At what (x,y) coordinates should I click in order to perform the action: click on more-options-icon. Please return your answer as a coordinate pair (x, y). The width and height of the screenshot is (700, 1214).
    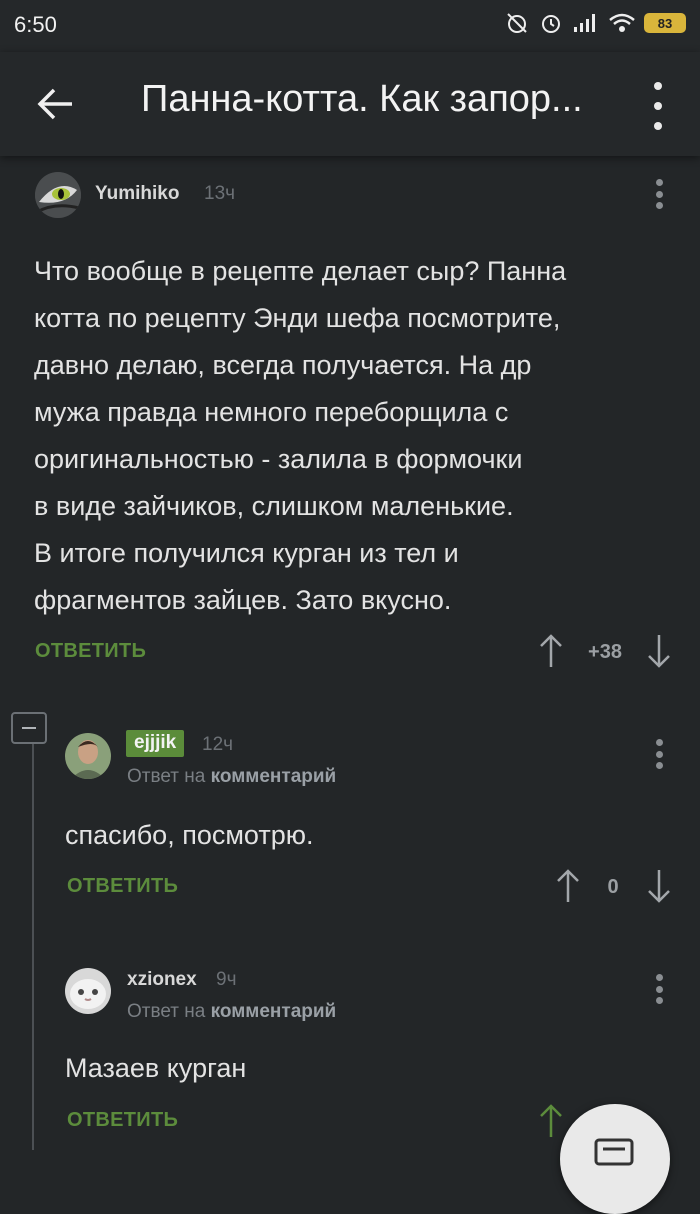
    Looking at the image, I should click on (658, 106).